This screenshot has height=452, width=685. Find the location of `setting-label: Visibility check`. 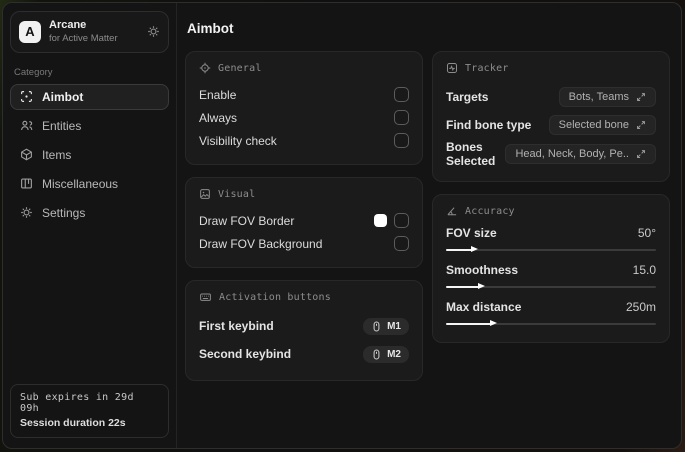

setting-label: Visibility check is located at coordinates (238, 140).